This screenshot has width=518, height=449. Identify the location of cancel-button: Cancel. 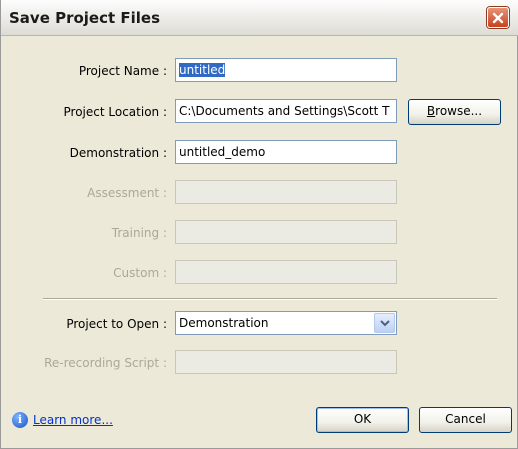
(465, 420).